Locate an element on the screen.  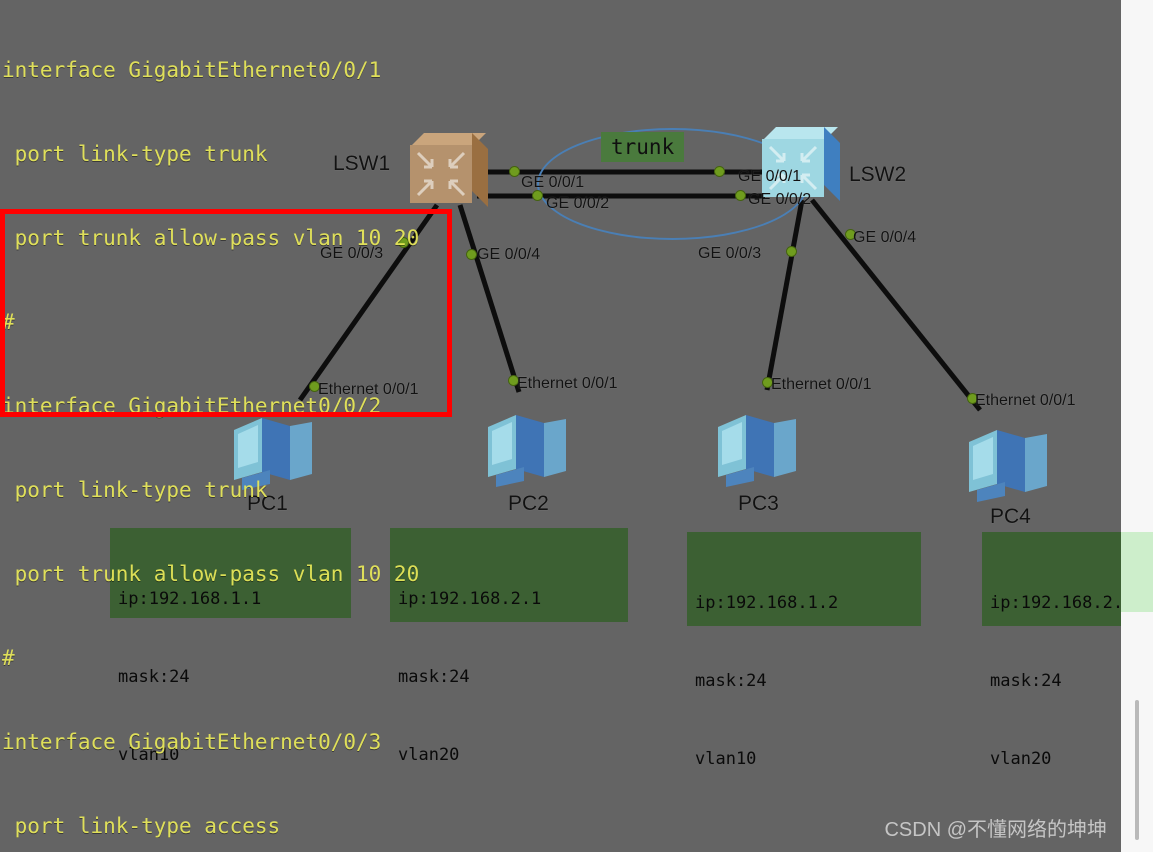
port-label-lsw2-to-lsw1-b: GE 0/0/2 is located at coordinates (780, 199).